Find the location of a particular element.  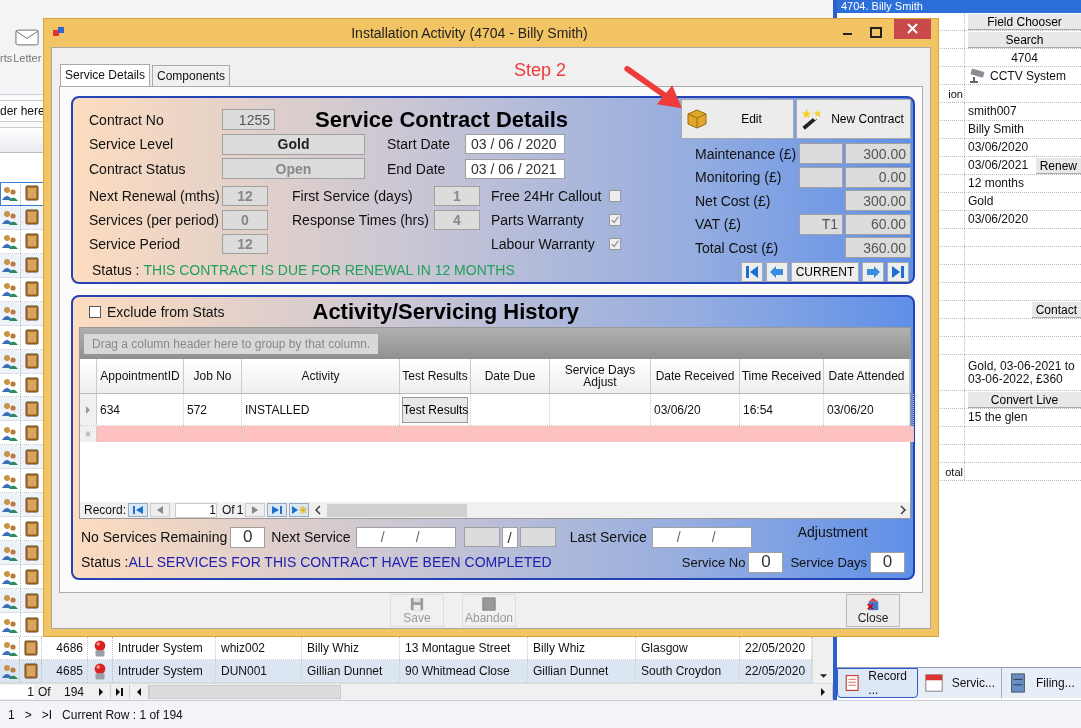

status-nav: >I is located at coordinates (47, 714).